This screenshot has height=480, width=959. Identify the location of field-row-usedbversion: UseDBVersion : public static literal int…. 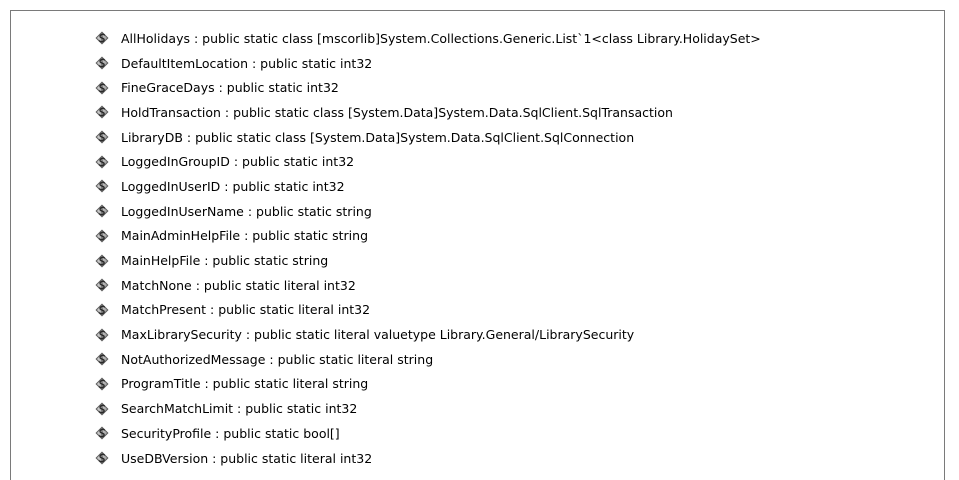
(479, 458).